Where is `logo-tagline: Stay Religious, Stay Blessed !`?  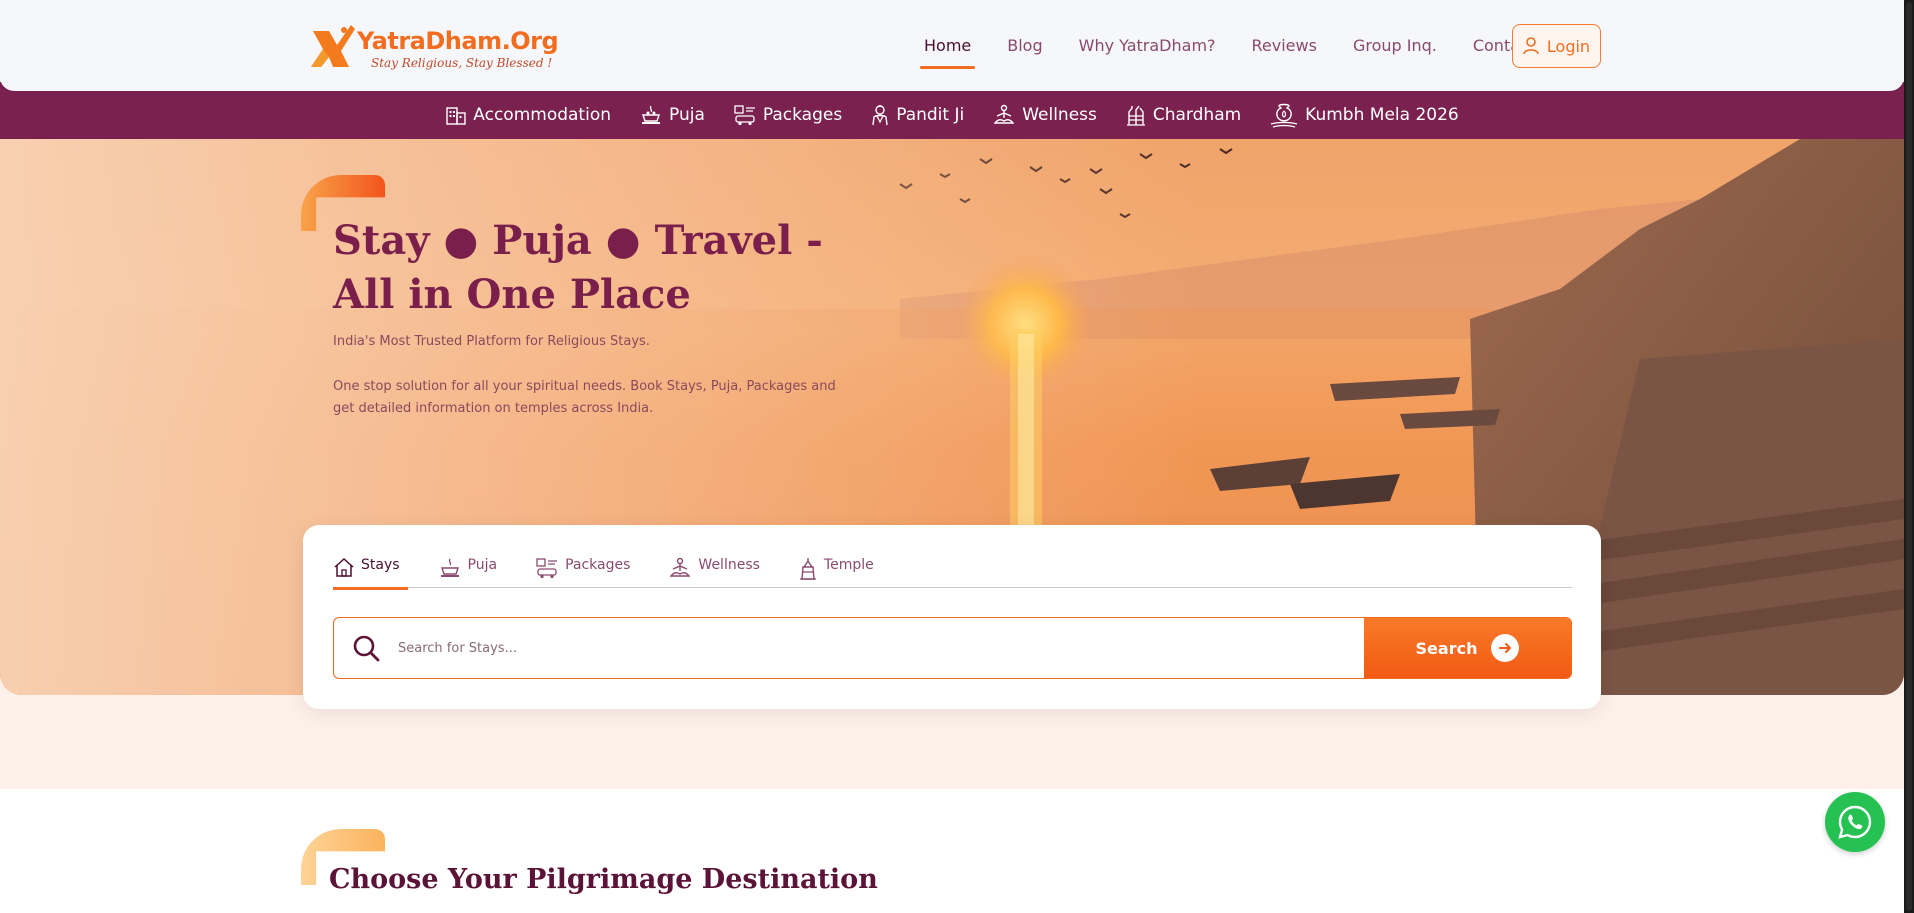
logo-tagline: Stay Religious, Stay Blessed ! is located at coordinates (462, 63).